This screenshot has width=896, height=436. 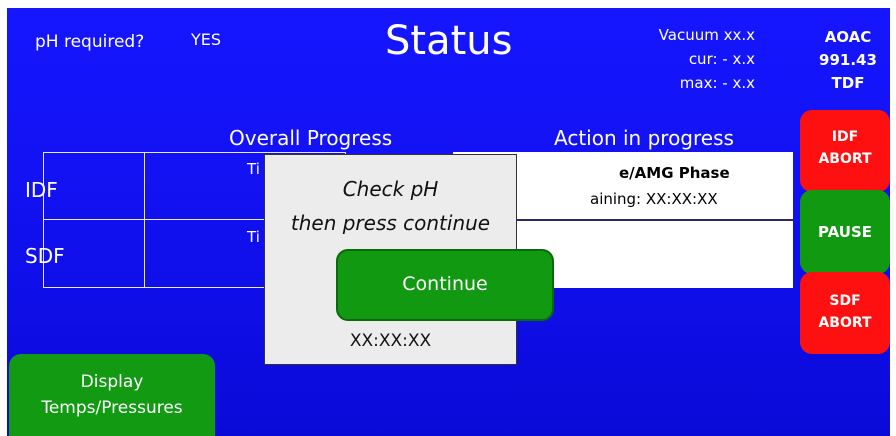 I want to click on action-time-remaining: aining: XX:XX:XX, so click(x=654, y=199).